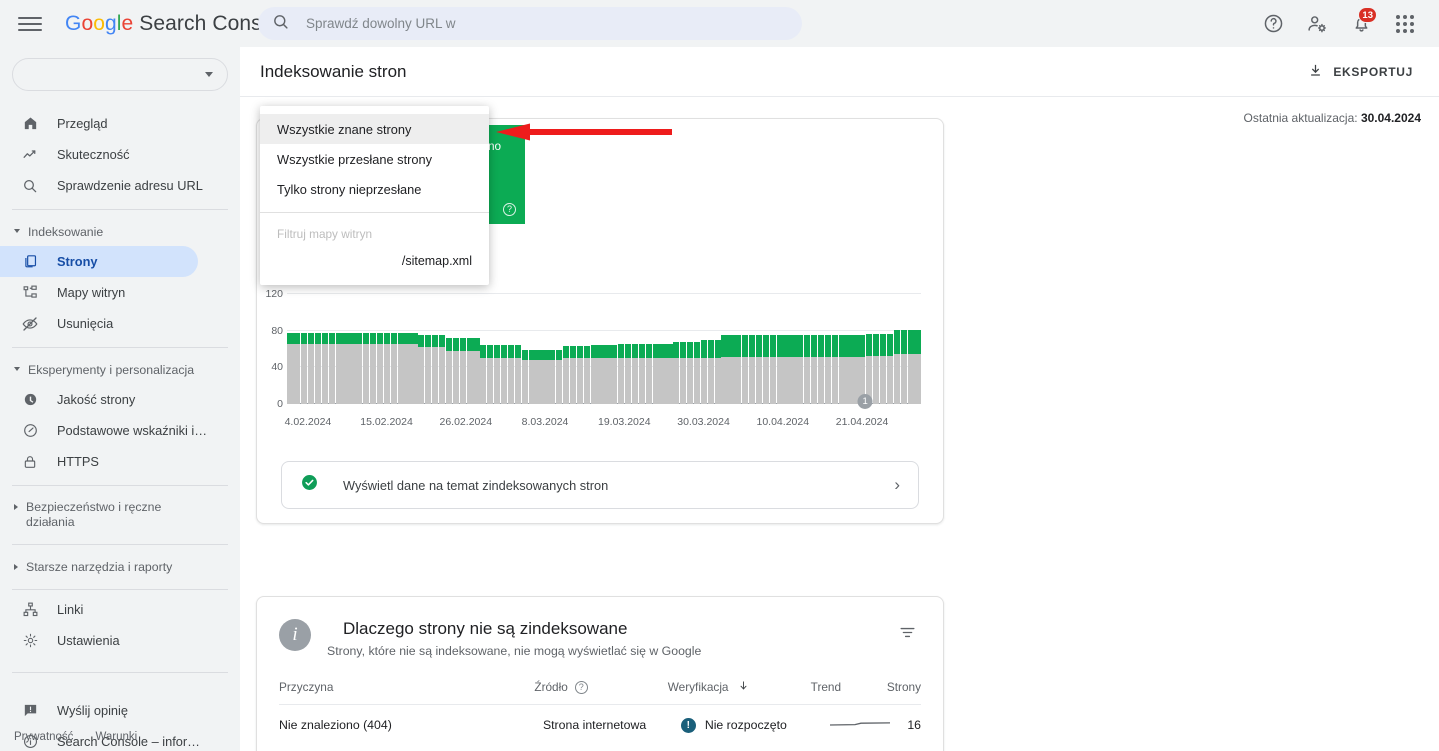  Describe the element at coordinates (99, 261) in the screenshot. I see `sidebar-item-pages: Strony` at that location.